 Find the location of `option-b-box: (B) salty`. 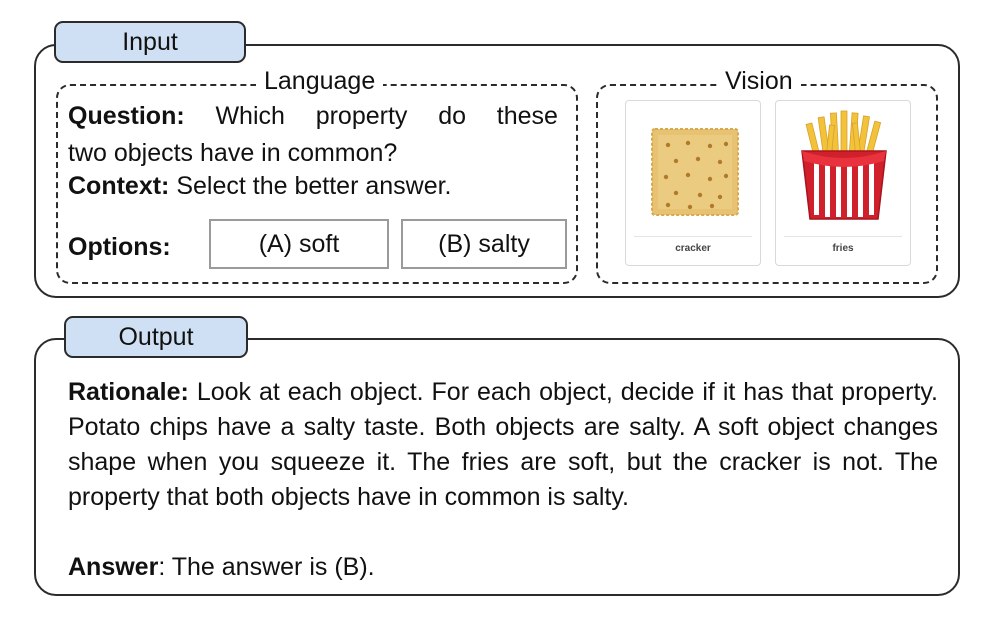

option-b-box: (B) salty is located at coordinates (484, 244).